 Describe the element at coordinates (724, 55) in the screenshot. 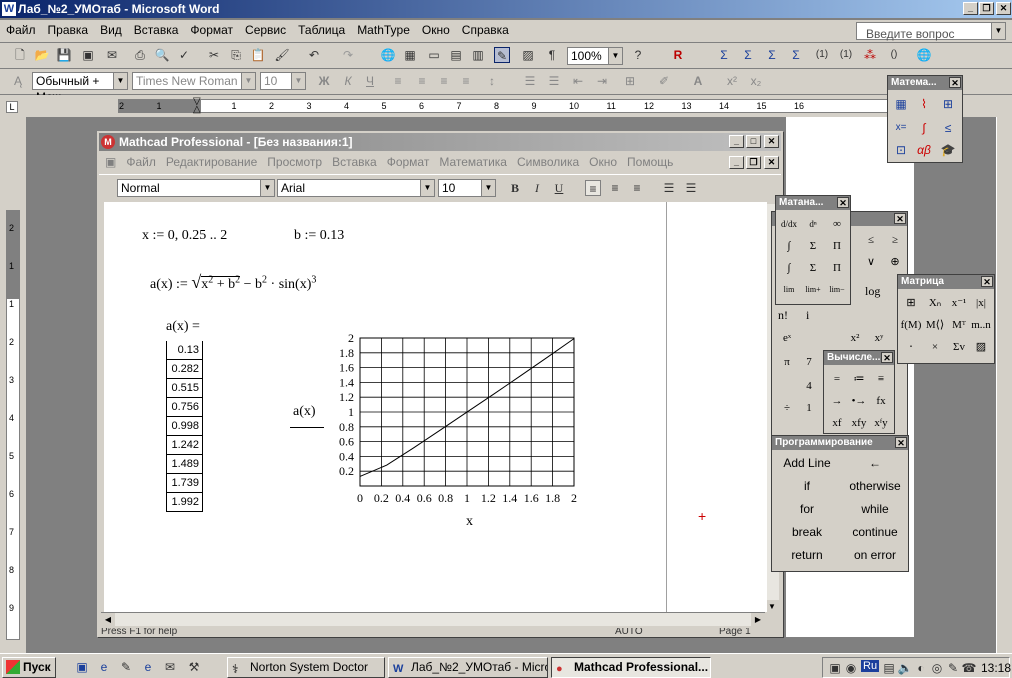

I see `sum-icon: Σ` at that location.